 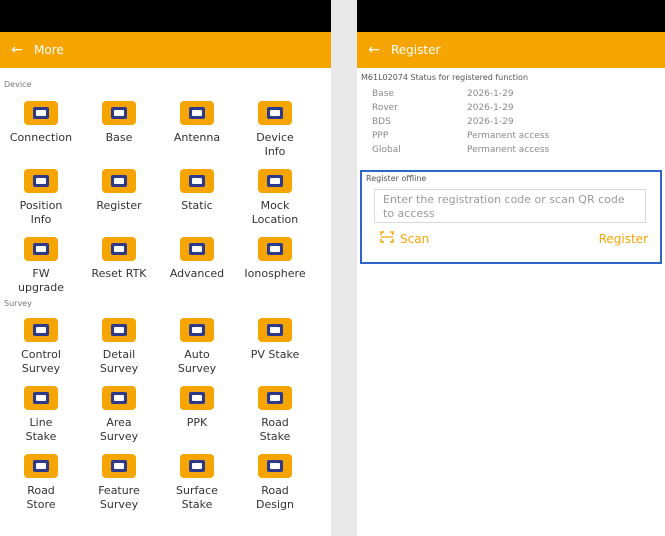 I want to click on menu-tile: Surface Stake, so click(x=197, y=484).